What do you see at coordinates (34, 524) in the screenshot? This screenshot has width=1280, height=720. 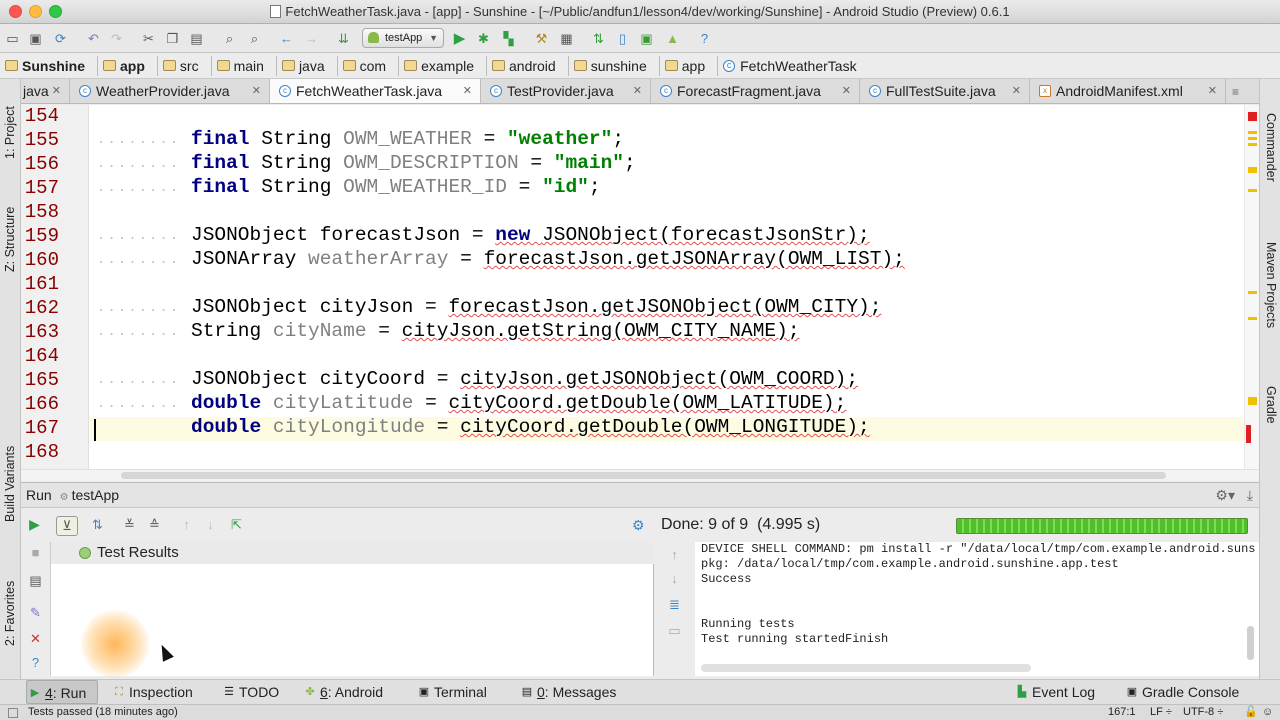 I see `rerun-icon: ▶` at bounding box center [34, 524].